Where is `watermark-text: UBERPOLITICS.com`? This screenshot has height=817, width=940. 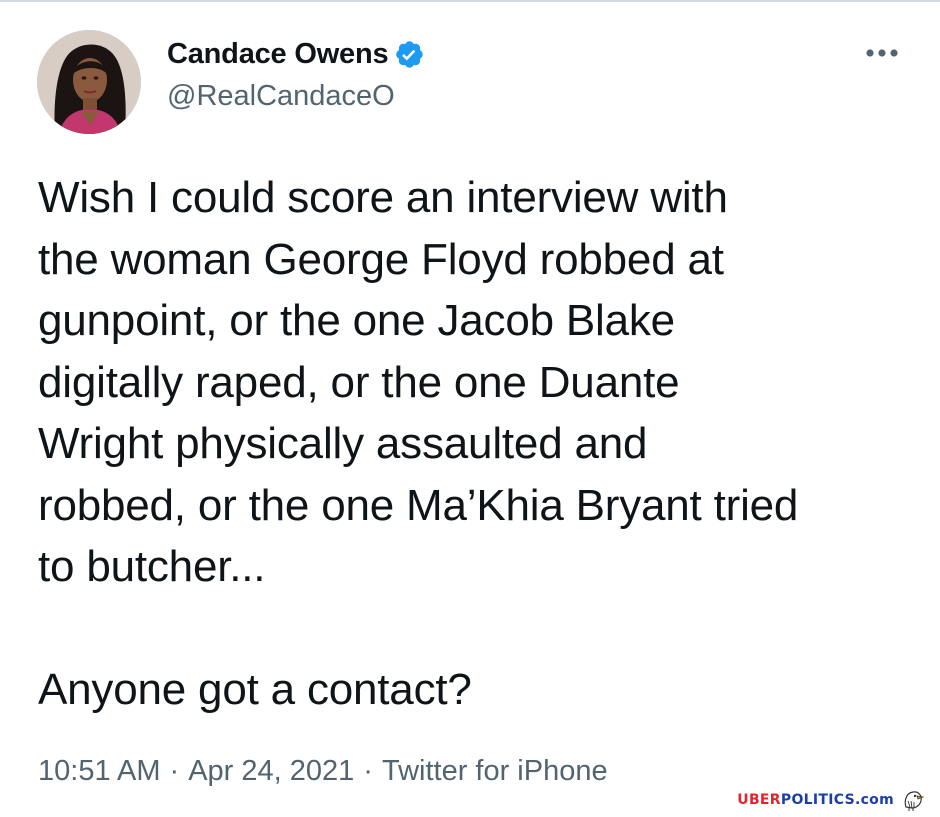
watermark-text: UBERPOLITICS.com is located at coordinates (815, 800).